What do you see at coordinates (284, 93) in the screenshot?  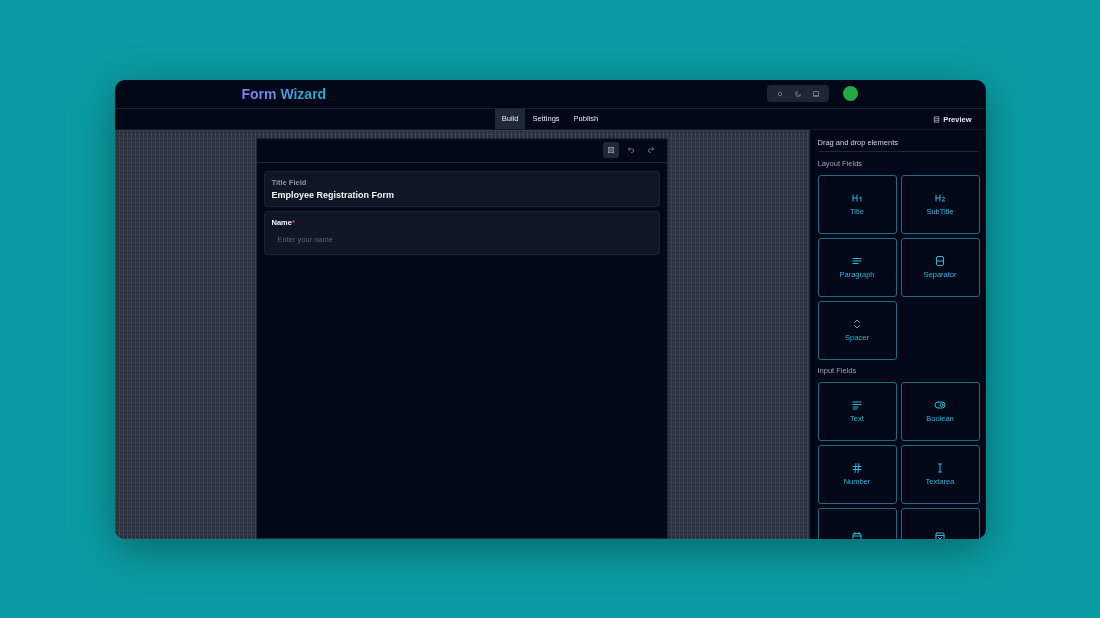 I see `app-title: Form Wizard` at bounding box center [284, 93].